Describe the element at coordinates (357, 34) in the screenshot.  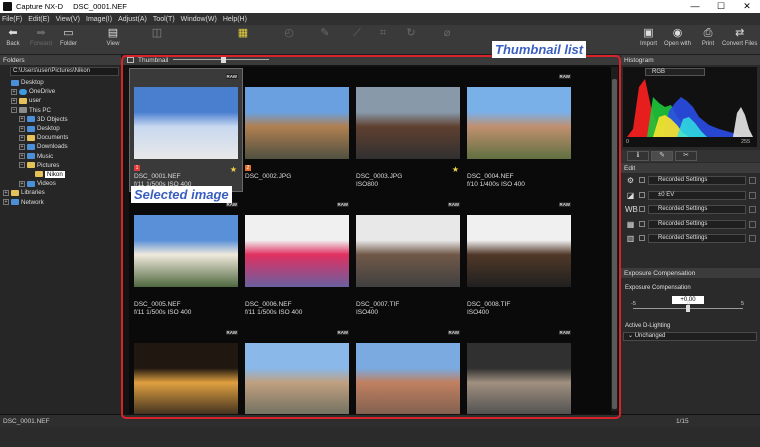
I see `straighten-icon: ⟋` at that location.